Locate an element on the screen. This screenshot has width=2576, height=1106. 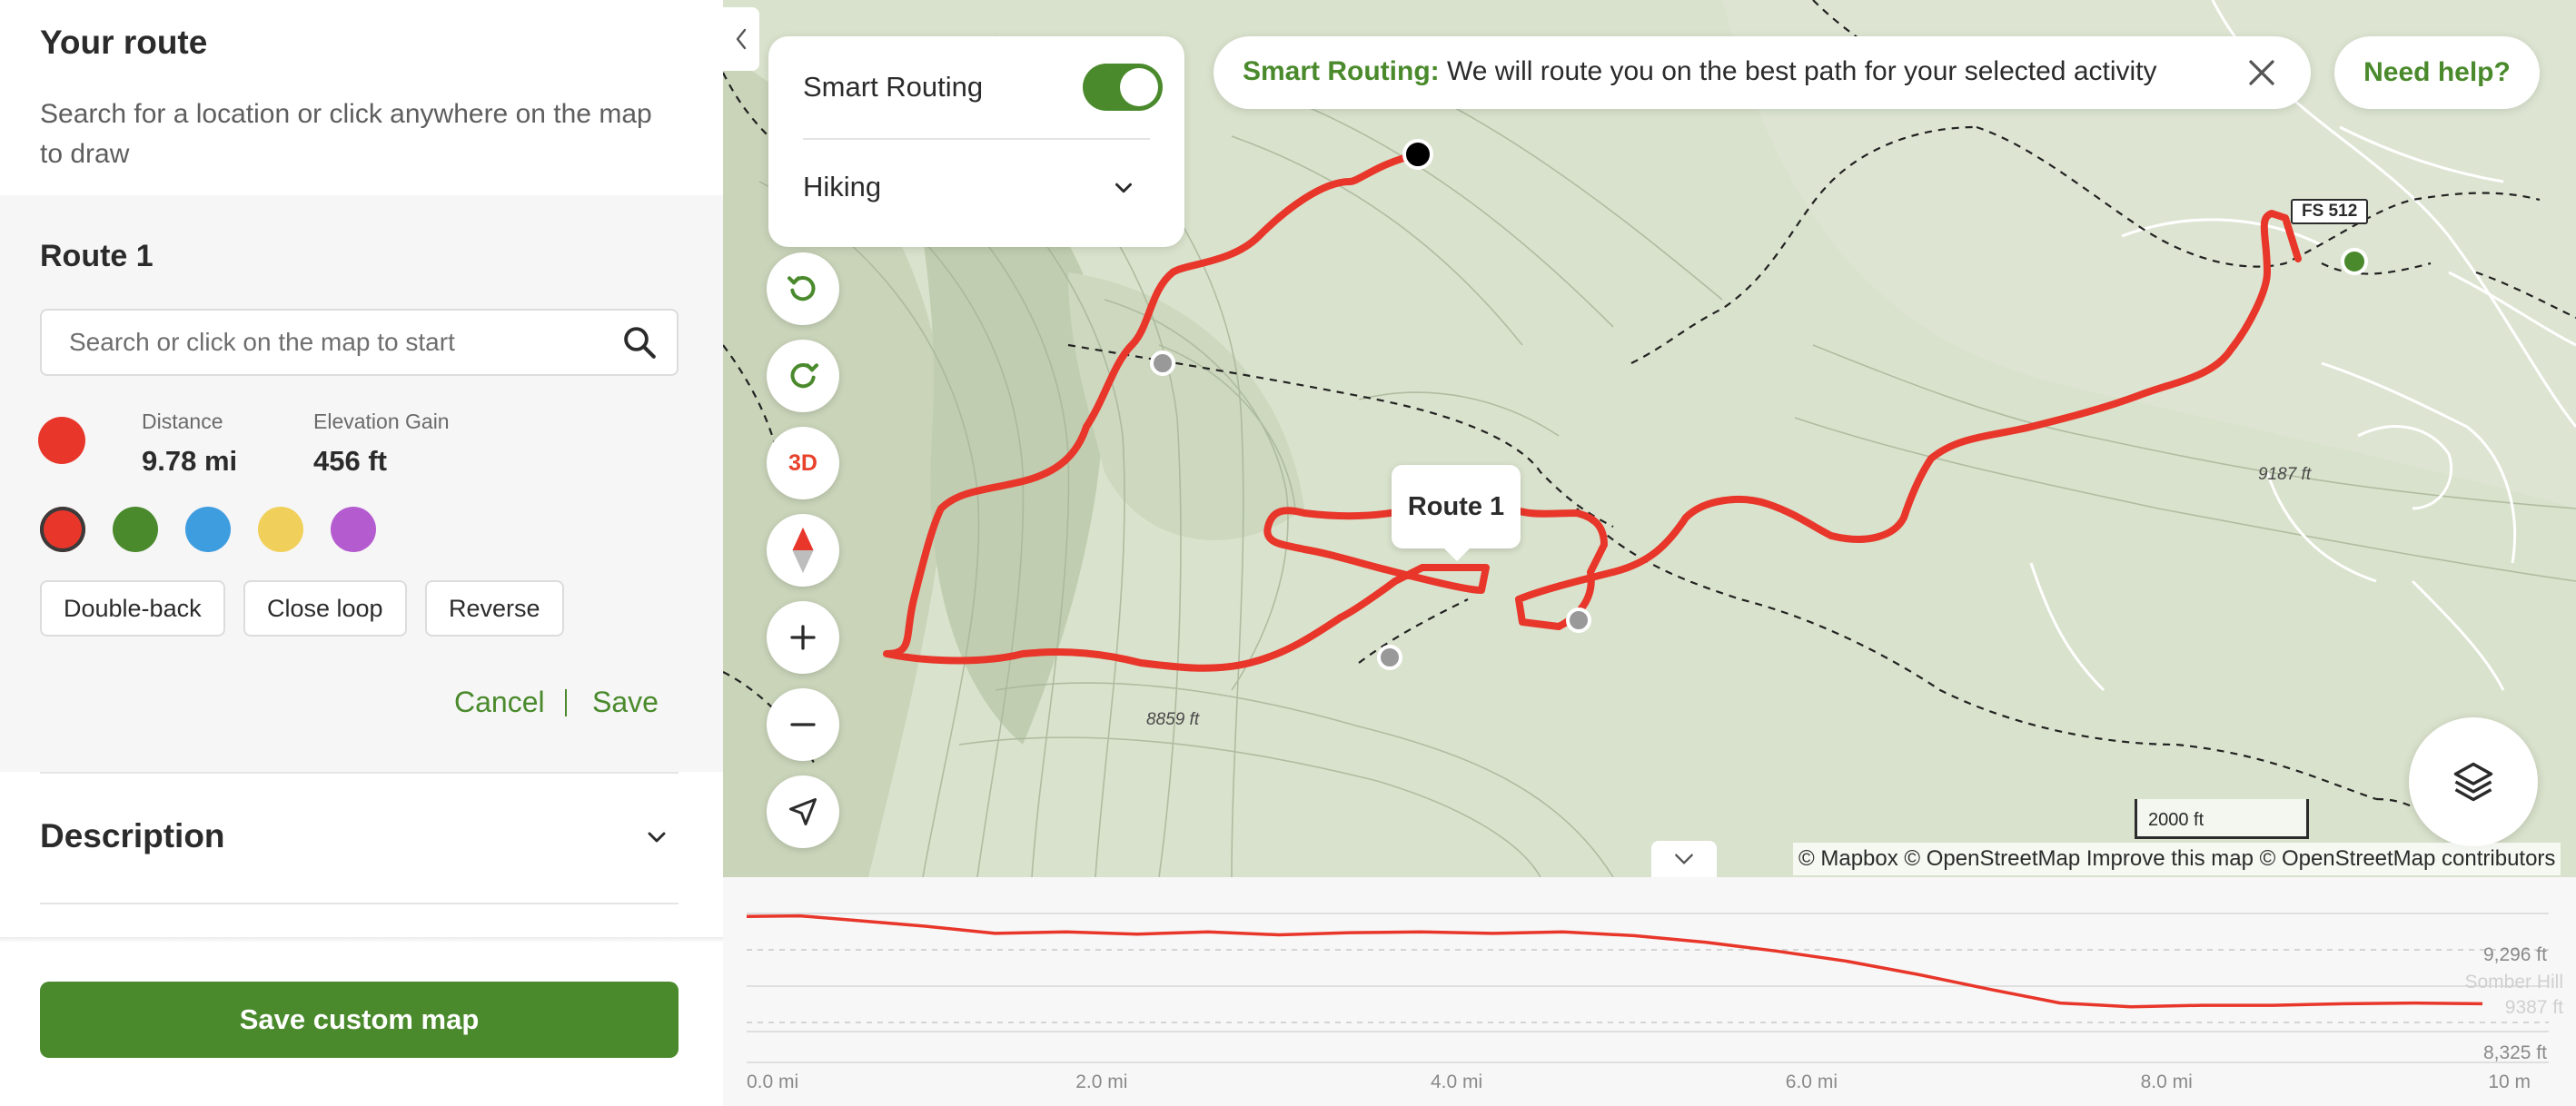
color-swatch-purple is located at coordinates (353, 529).